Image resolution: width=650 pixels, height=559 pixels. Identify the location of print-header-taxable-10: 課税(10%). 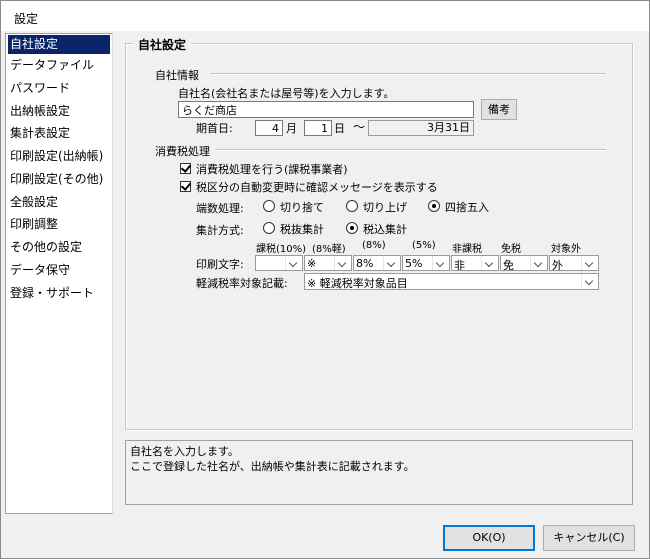
(281, 249).